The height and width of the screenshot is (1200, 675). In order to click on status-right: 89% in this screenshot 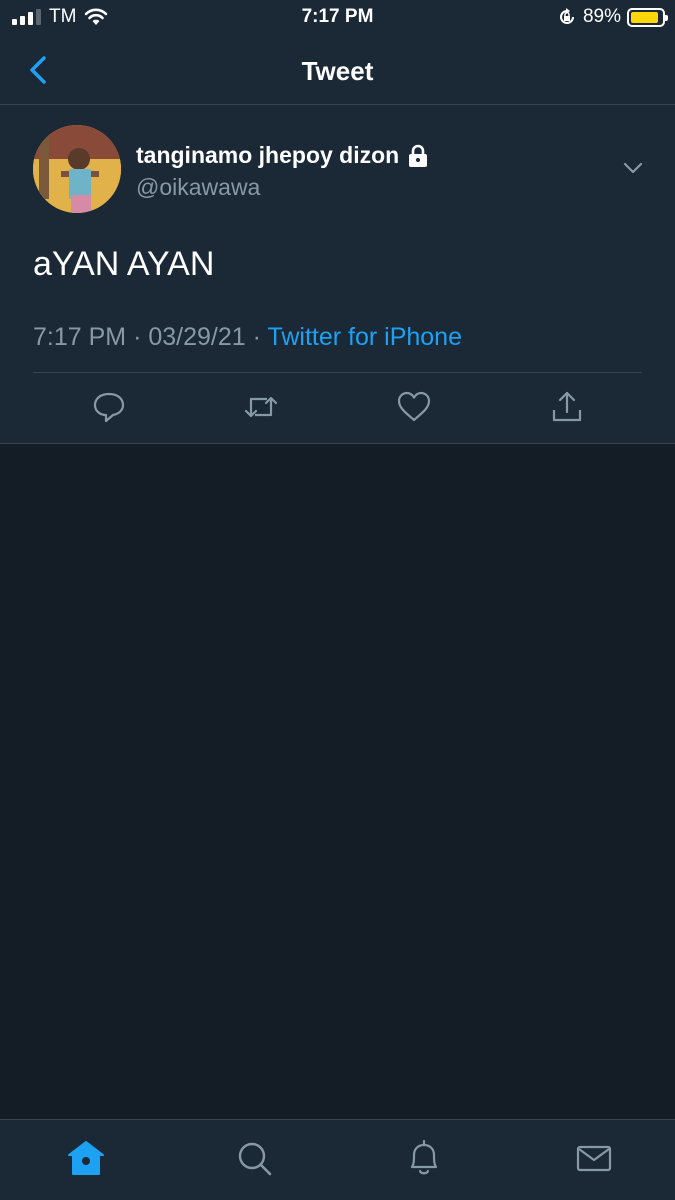, I will do `click(612, 17)`.